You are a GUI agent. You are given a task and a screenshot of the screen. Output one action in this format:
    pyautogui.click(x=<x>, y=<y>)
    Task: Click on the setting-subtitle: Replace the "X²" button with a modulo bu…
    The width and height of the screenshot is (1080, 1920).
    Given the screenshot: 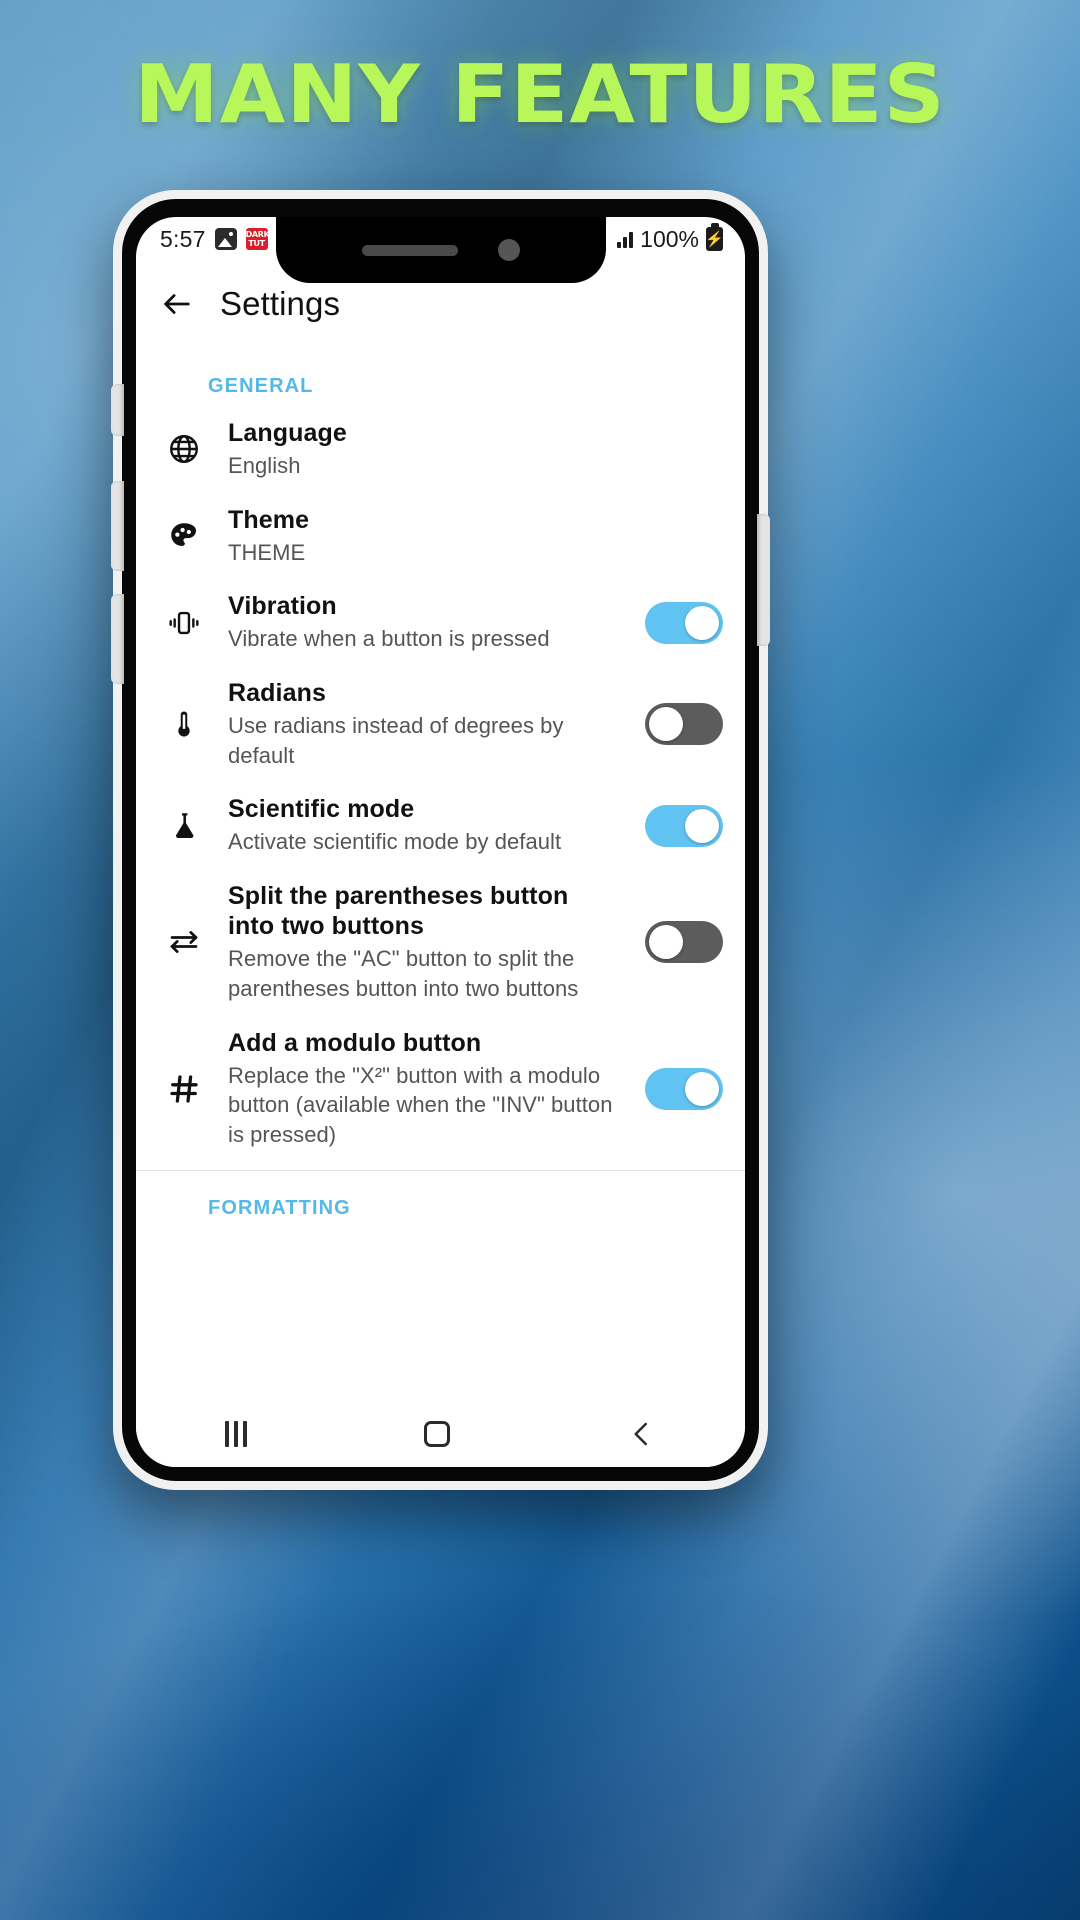 What is the action you would take?
    pyautogui.click(x=420, y=1104)
    